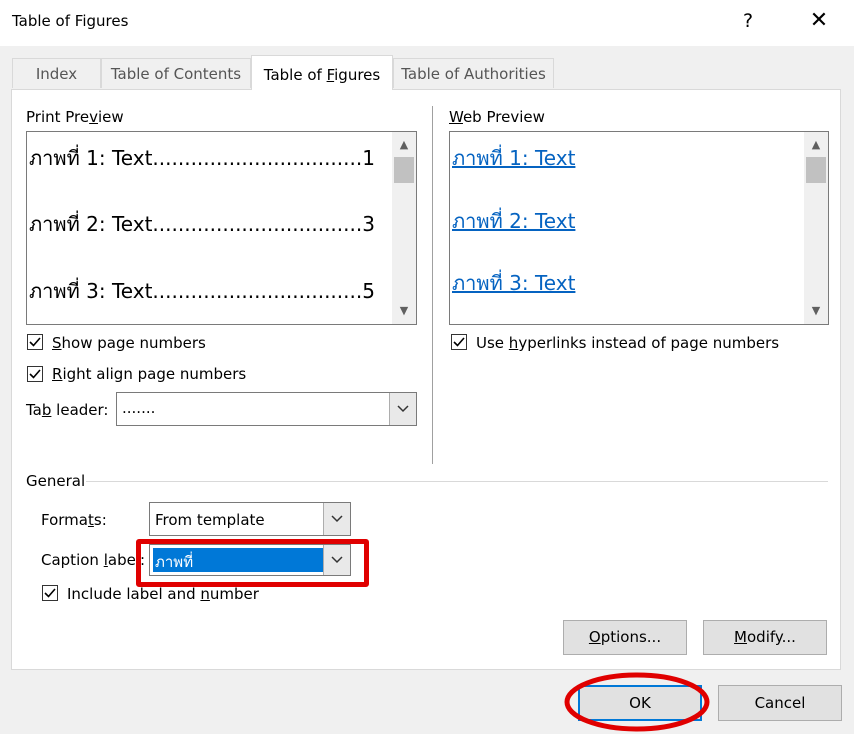 This screenshot has width=854, height=734. I want to click on general-heading: General, so click(56, 481).